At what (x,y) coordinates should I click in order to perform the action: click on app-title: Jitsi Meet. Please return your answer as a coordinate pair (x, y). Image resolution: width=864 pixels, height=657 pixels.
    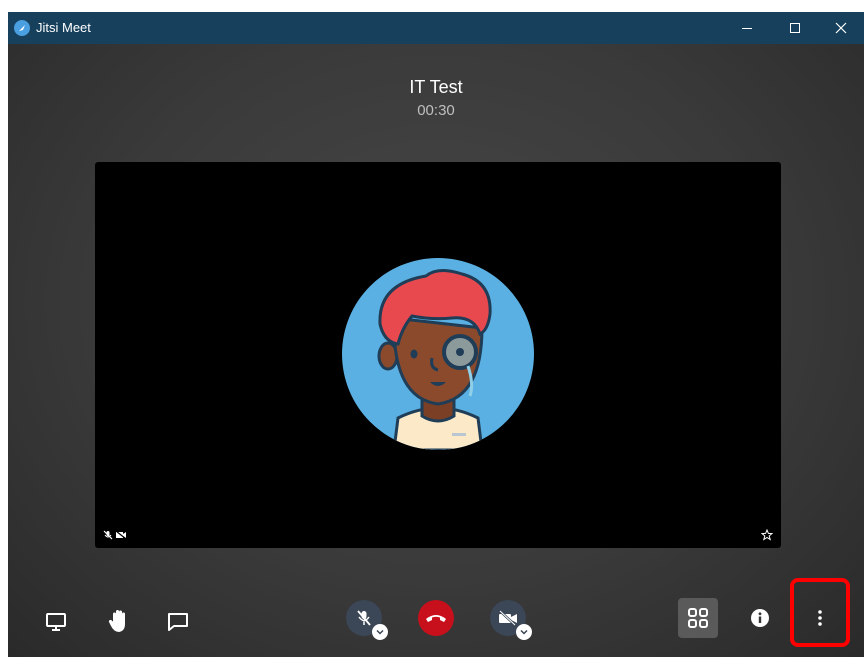
    Looking at the image, I should click on (63, 27).